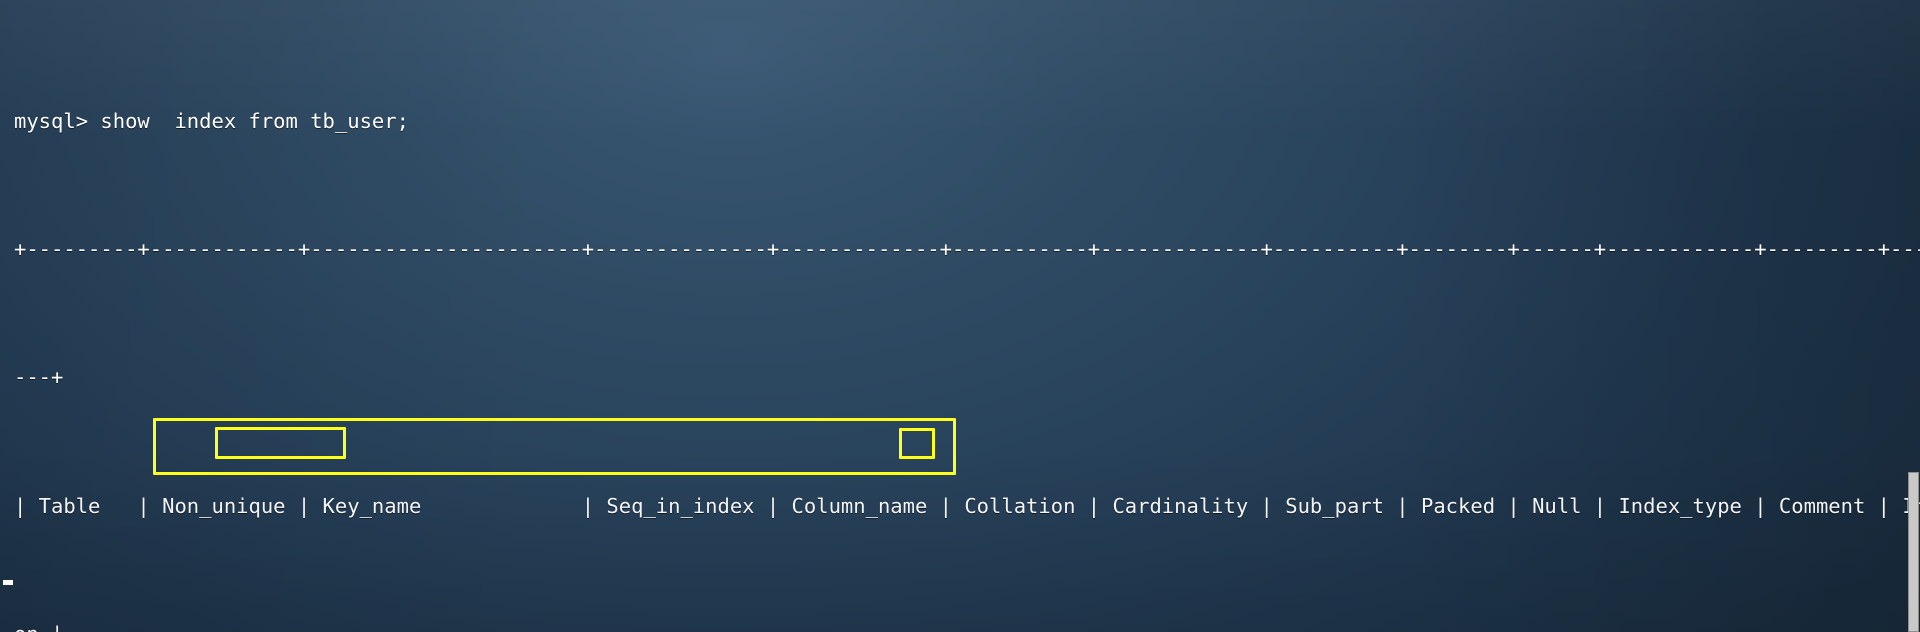  What do you see at coordinates (967, 622) in the screenshot?
I see `table-header-row-wrap: on |` at bounding box center [967, 622].